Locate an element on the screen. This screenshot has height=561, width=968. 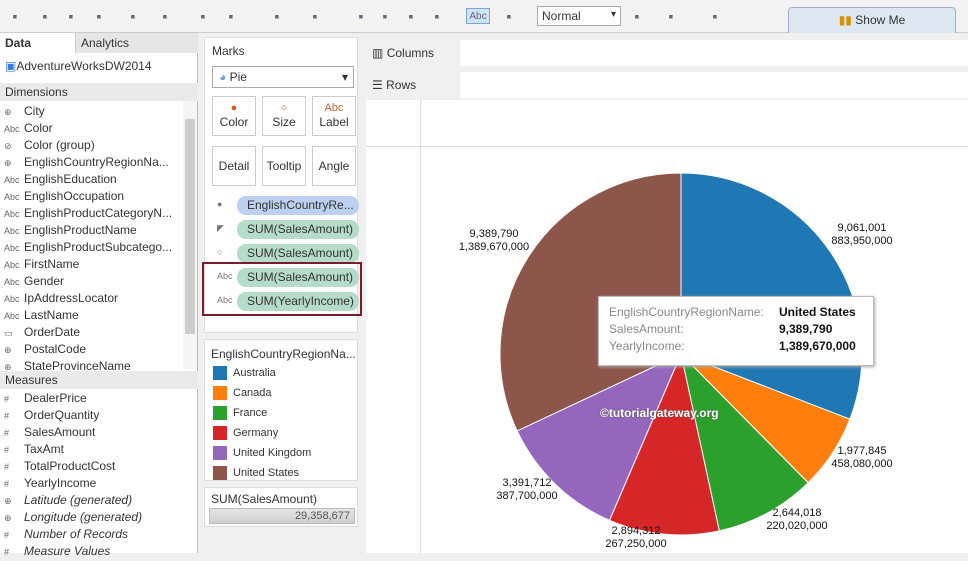
tooltip-value: United States is located at coordinates (817, 312).